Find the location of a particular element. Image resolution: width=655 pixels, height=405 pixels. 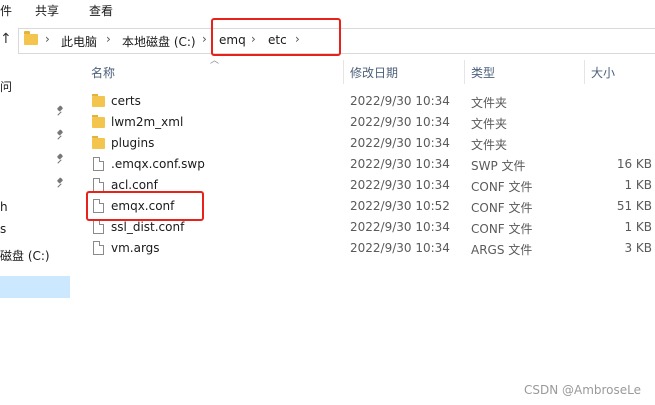

file-type: SWP 文件 is located at coordinates (498, 166).